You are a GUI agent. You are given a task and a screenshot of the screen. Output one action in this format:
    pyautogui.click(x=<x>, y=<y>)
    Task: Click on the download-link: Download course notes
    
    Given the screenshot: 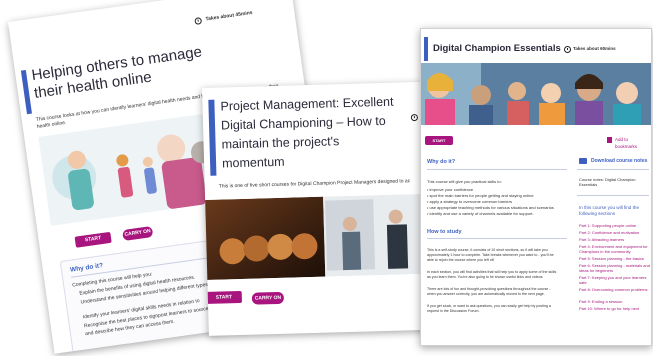 What is the action you would take?
    pyautogui.click(x=621, y=161)
    